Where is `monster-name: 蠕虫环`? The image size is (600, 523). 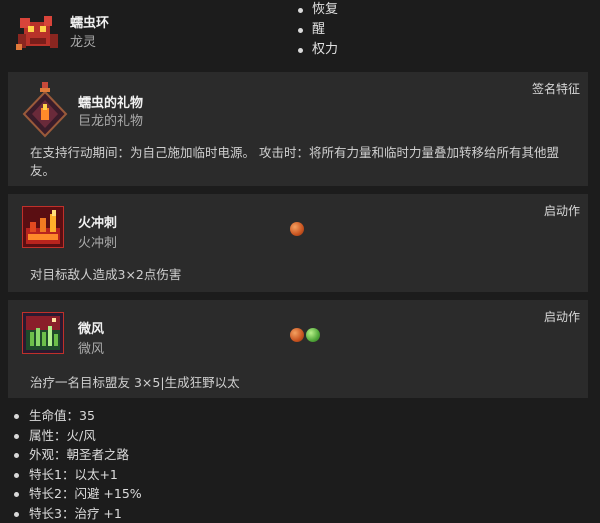
monster-name: 蠕虫环 is located at coordinates (89, 21).